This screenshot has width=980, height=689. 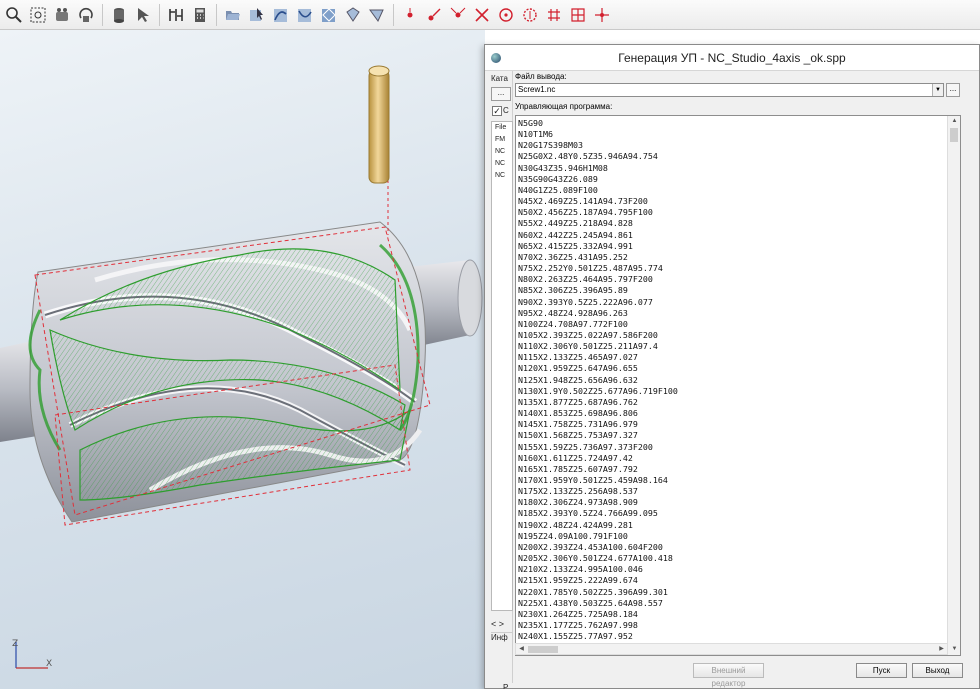 I want to click on program-line: N220X1.785Y0.502Z25.396A99.301, so click(x=593, y=591).